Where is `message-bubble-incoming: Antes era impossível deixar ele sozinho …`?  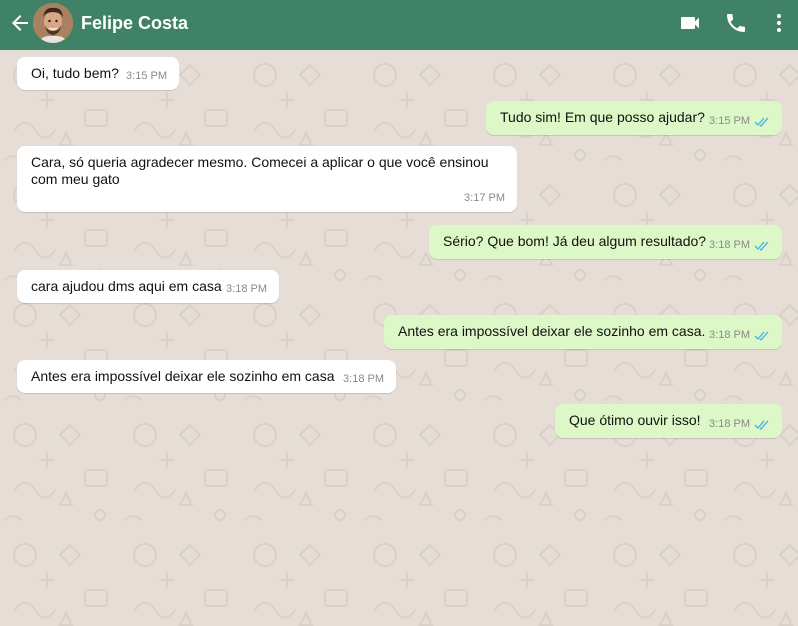
message-bubble-incoming: Antes era impossível deixar ele sozinho … is located at coordinates (206, 376).